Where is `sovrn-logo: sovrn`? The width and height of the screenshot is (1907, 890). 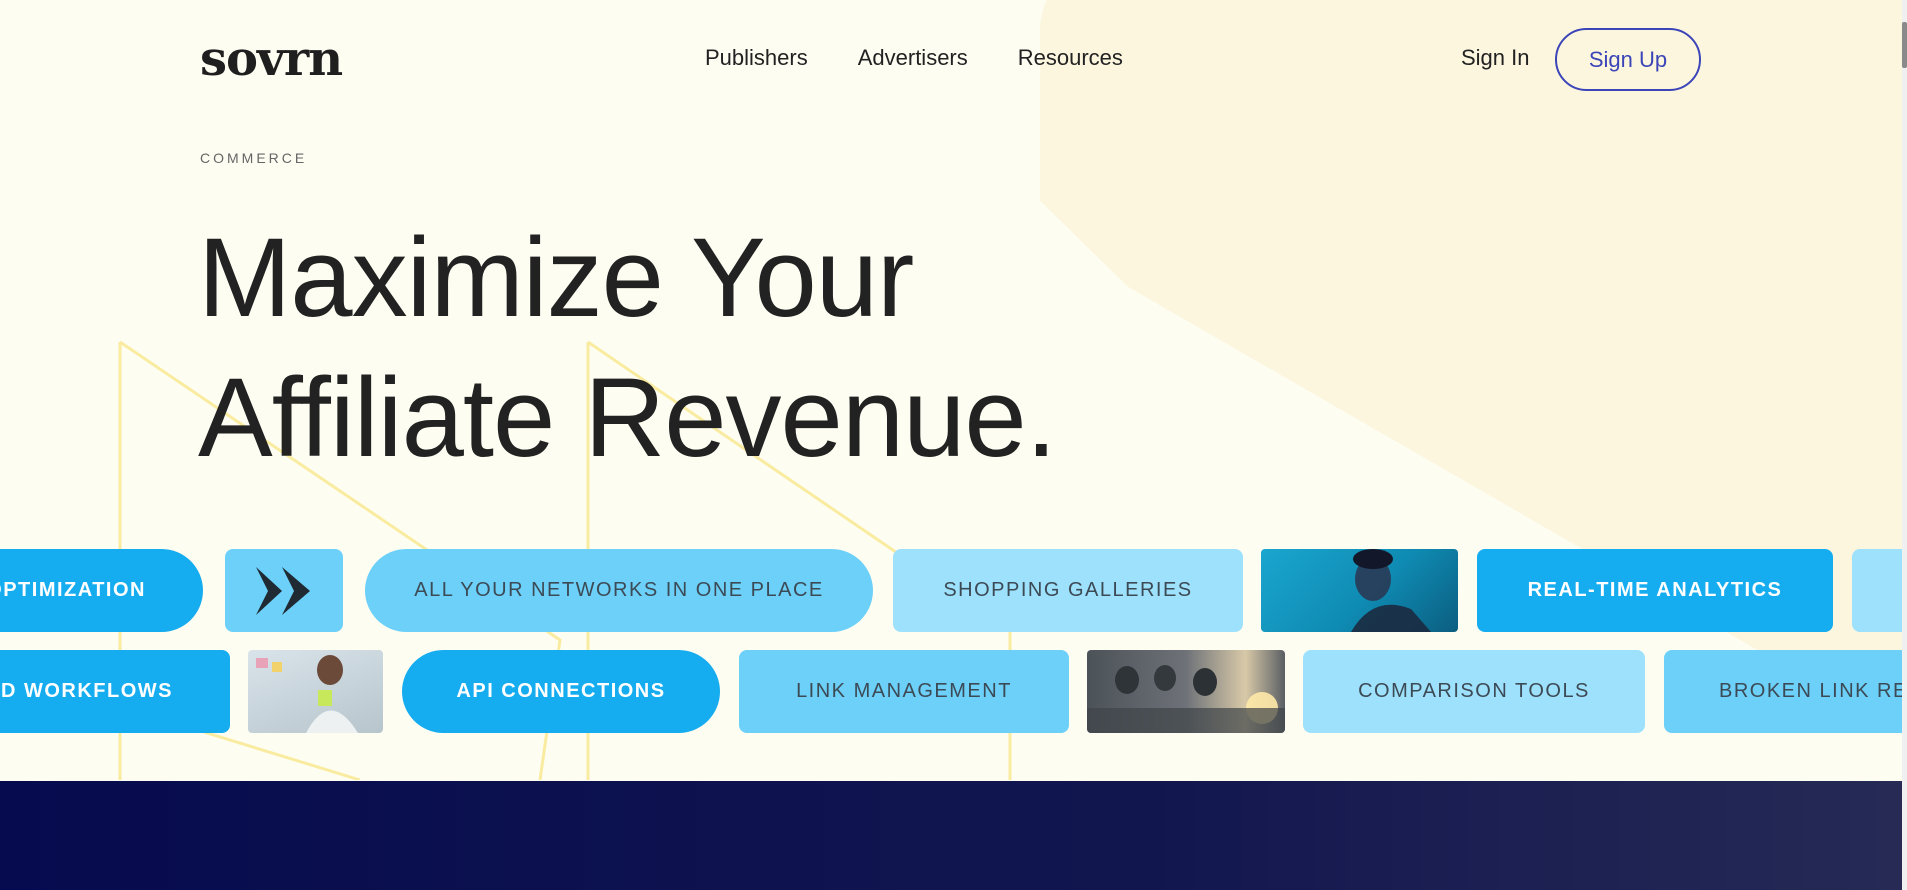
sovrn-logo: sovrn is located at coordinates (271, 59).